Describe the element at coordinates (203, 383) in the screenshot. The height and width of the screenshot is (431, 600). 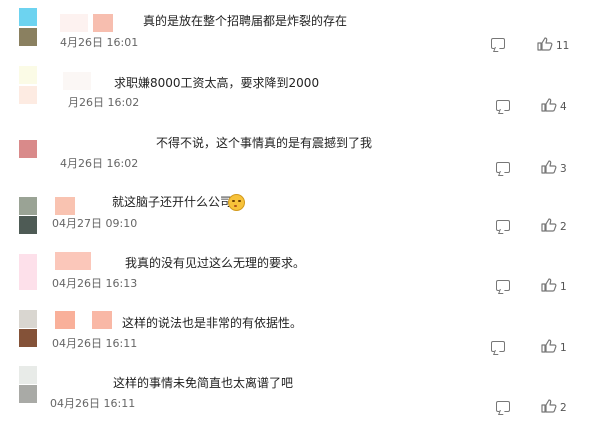
I see `comment-text: 这样的事情未免简直也太离谱了吧` at that location.